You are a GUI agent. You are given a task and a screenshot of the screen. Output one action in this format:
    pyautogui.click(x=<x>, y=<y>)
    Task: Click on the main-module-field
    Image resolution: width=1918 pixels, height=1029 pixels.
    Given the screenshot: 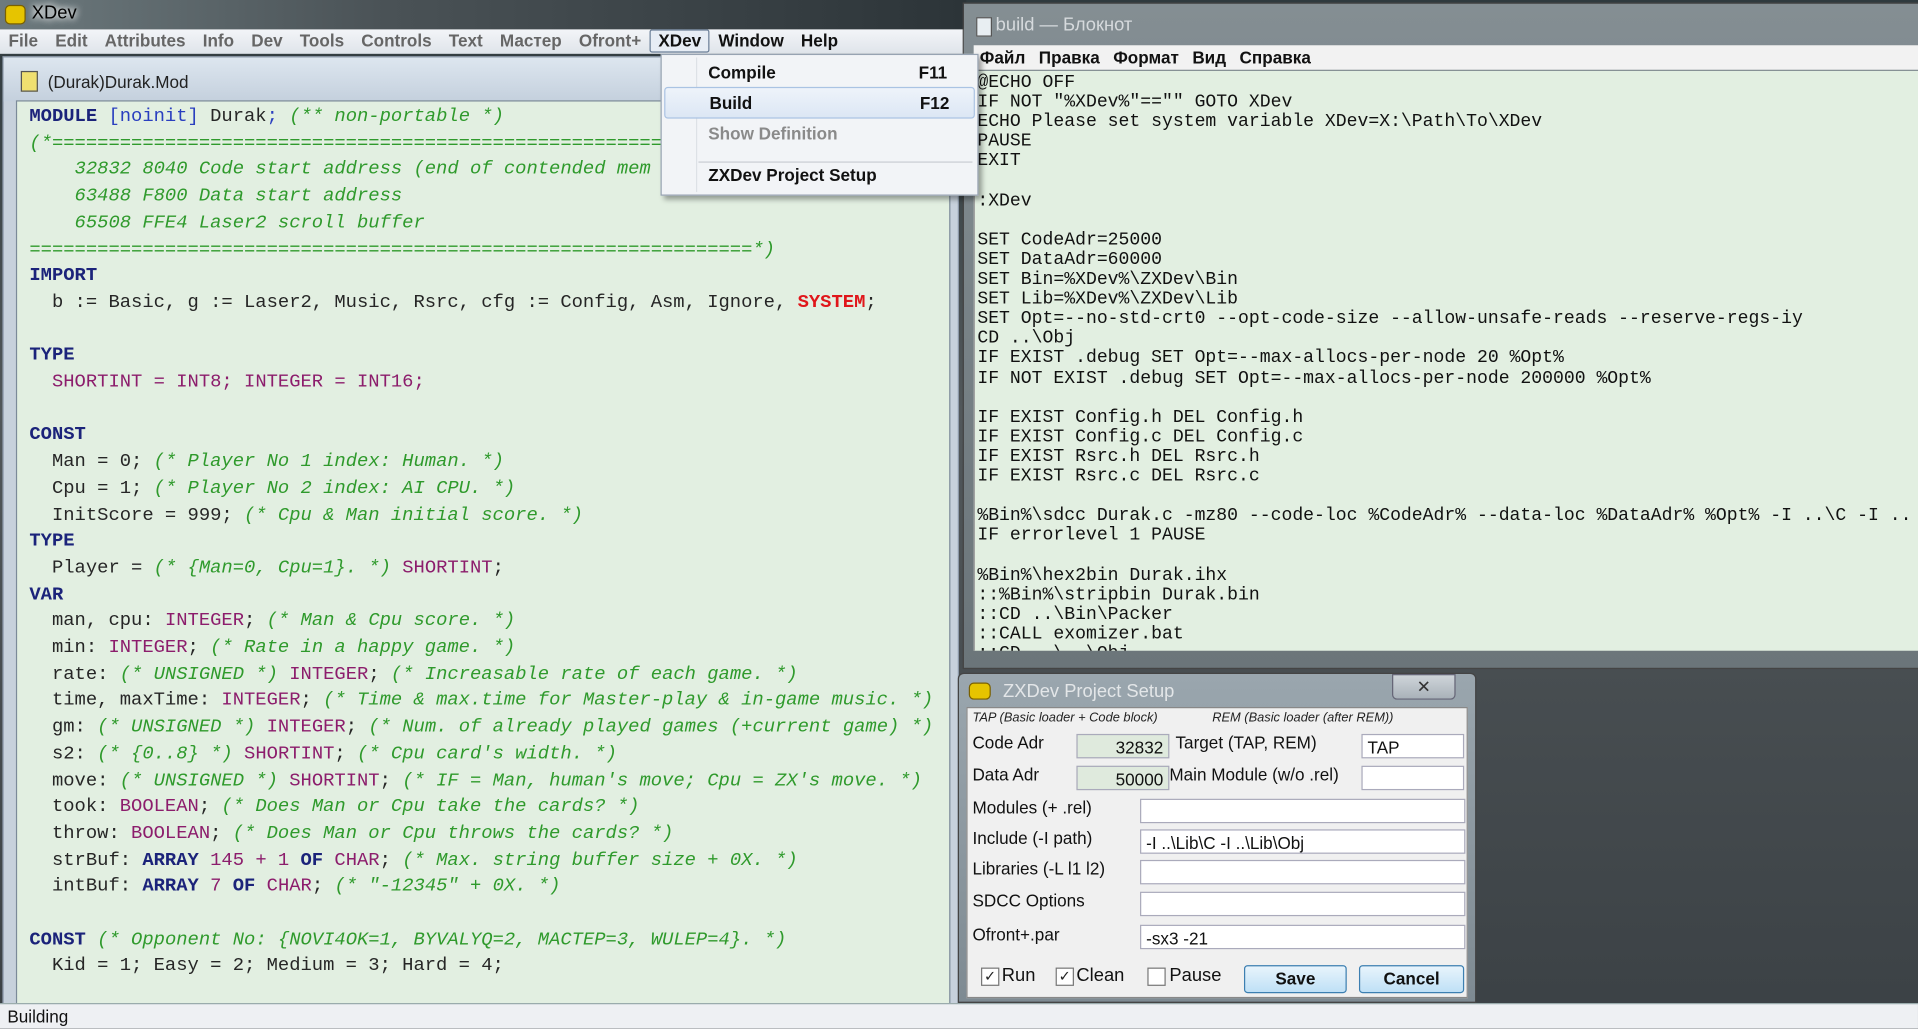 What is the action you would take?
    pyautogui.click(x=1413, y=778)
    